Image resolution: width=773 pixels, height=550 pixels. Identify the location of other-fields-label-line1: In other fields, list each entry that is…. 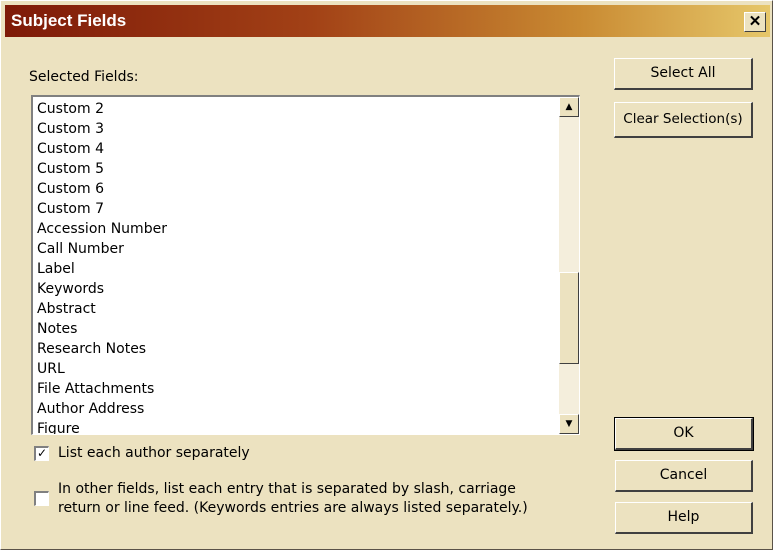
(287, 489).